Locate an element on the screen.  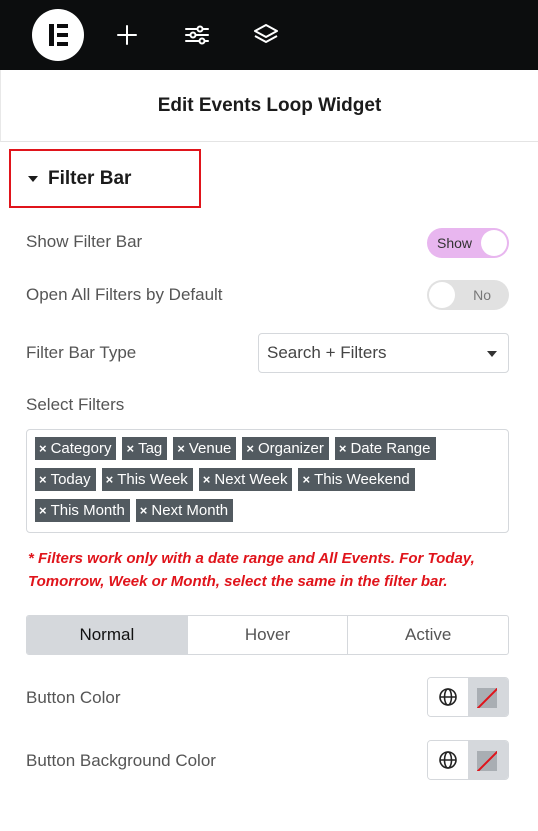
select-value: Search + Filters is located at coordinates (327, 352).